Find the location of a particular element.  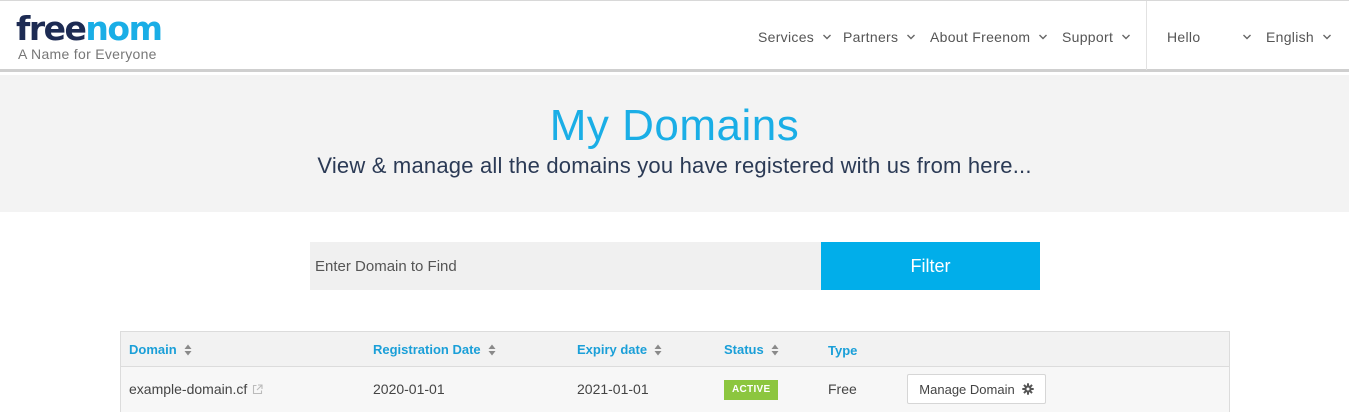

domain-cell: example-domain.cf is located at coordinates (196, 389).